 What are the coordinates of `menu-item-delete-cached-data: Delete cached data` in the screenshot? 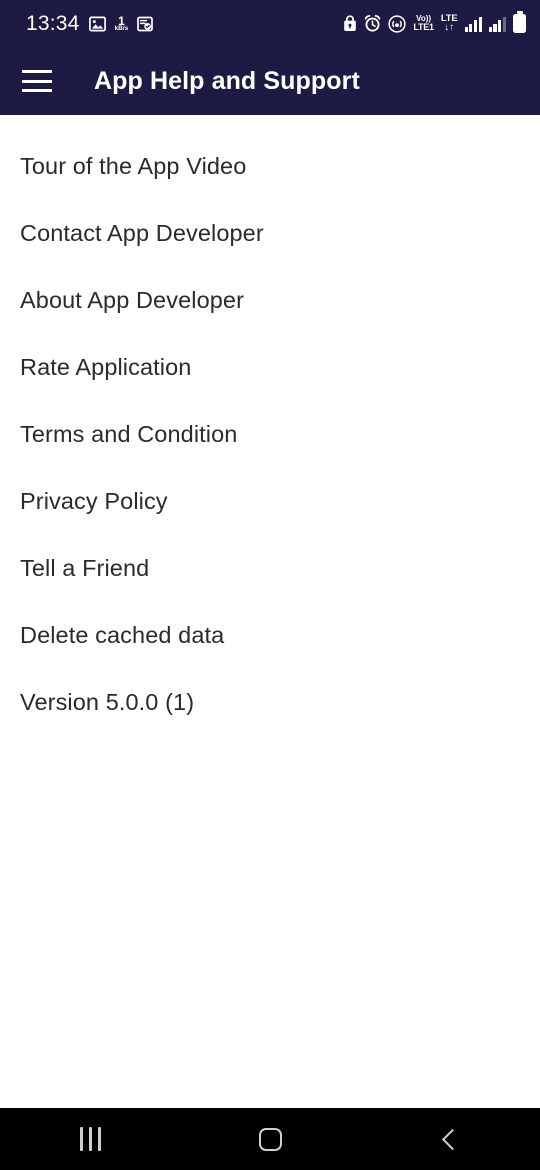 It's located at (270, 635).